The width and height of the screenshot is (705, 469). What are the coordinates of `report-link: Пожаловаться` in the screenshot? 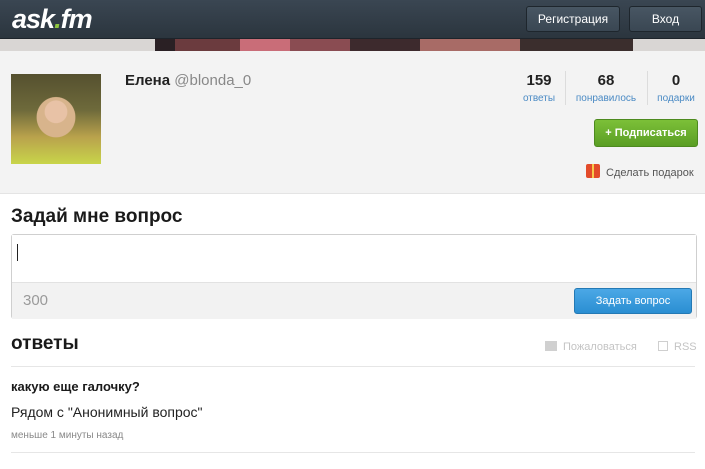 It's located at (591, 346).